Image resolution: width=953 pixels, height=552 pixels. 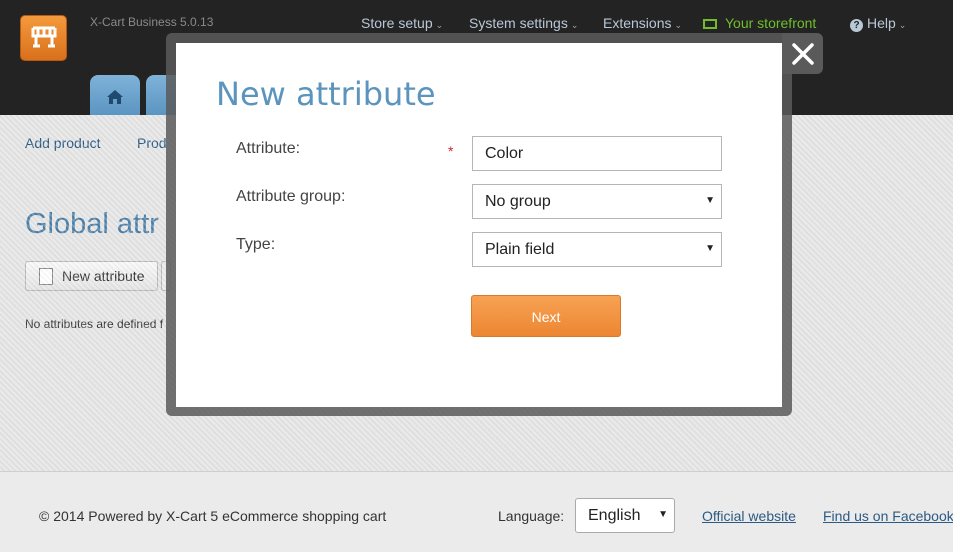 I want to click on add-product-link: Add product, so click(x=63, y=143).